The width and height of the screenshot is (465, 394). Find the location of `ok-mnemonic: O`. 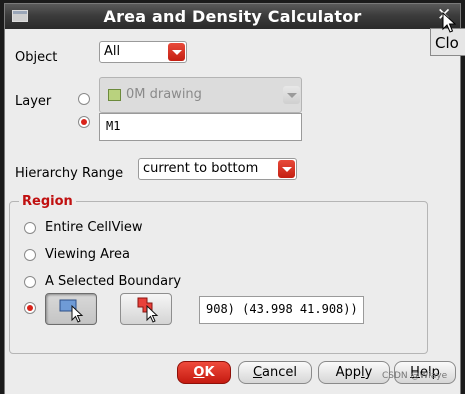

ok-mnemonic: O is located at coordinates (199, 372).